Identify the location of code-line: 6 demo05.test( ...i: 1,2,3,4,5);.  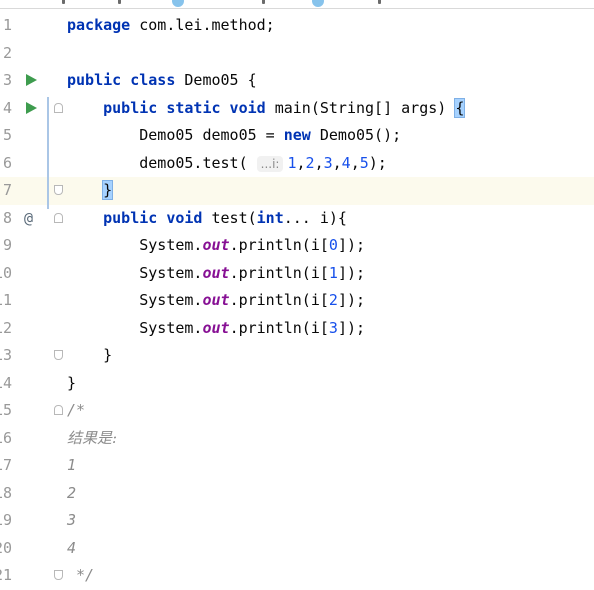
(297, 164).